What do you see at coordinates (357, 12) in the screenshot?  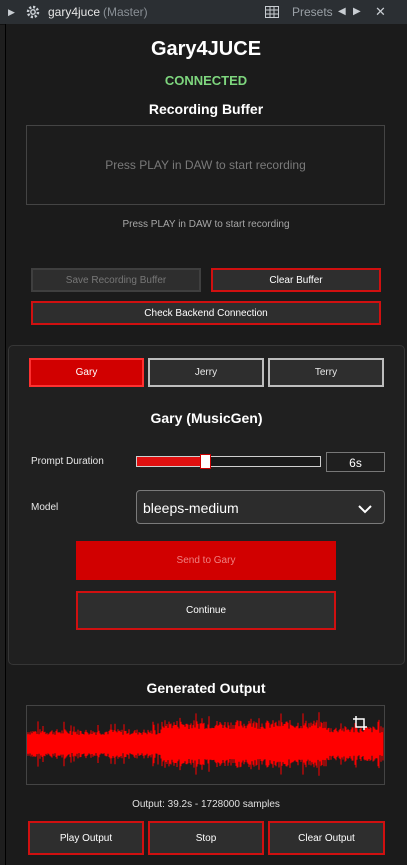 I see `next-preset-icon: ▶` at bounding box center [357, 12].